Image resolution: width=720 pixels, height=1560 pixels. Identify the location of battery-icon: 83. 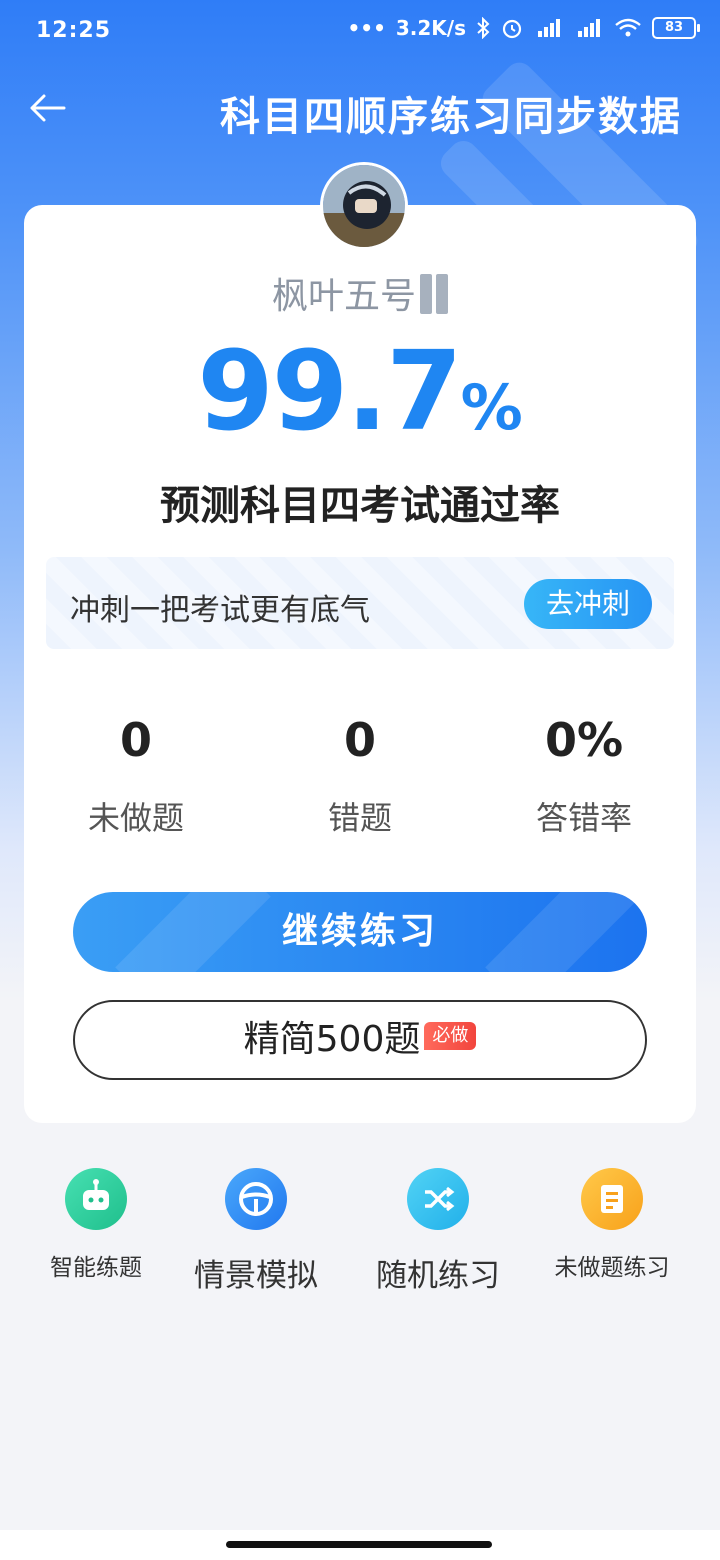
(676, 28).